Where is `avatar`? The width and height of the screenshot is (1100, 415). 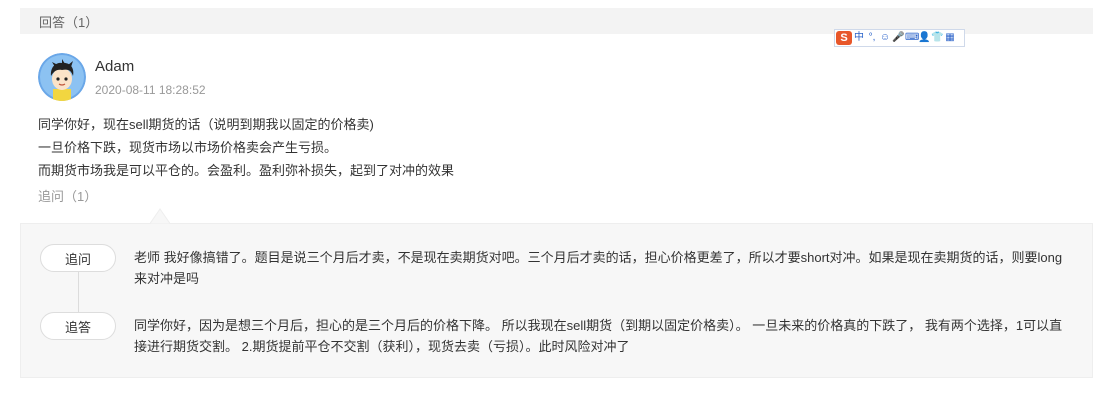 avatar is located at coordinates (62, 77).